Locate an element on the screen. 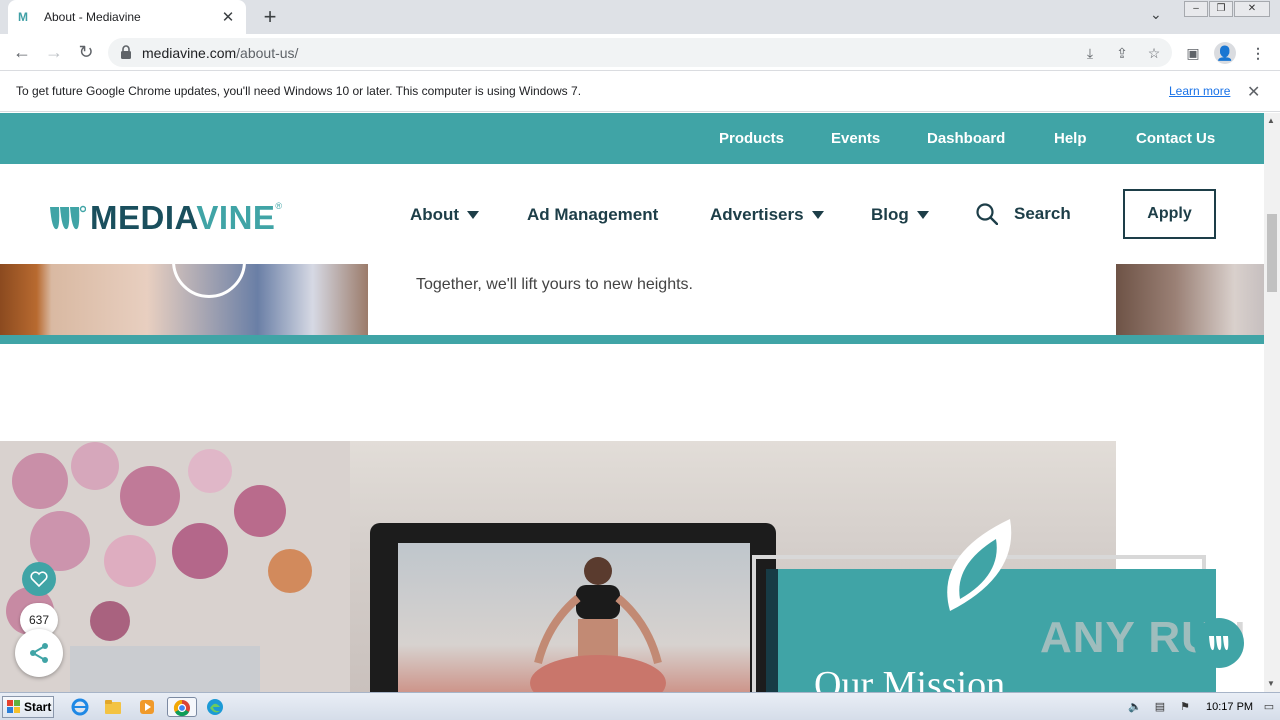 This screenshot has height=720, width=1280. mediavine-favicon-icon: M is located at coordinates (23, 17).